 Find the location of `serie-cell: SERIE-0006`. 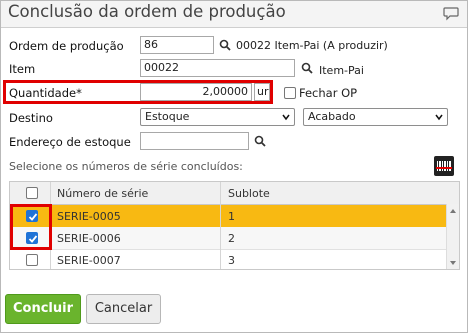

serie-cell: SERIE-0006 is located at coordinates (89, 238).